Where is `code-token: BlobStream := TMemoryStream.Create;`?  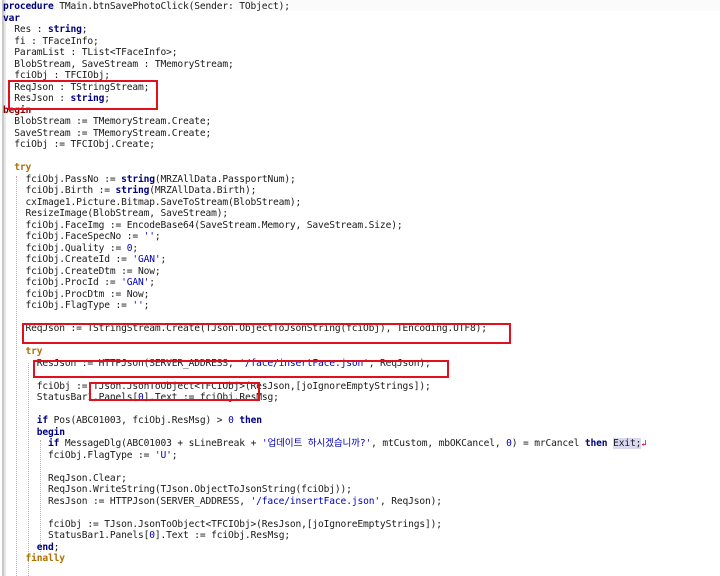 code-token: BlobStream := TMemoryStream.Create; is located at coordinates (107, 121).